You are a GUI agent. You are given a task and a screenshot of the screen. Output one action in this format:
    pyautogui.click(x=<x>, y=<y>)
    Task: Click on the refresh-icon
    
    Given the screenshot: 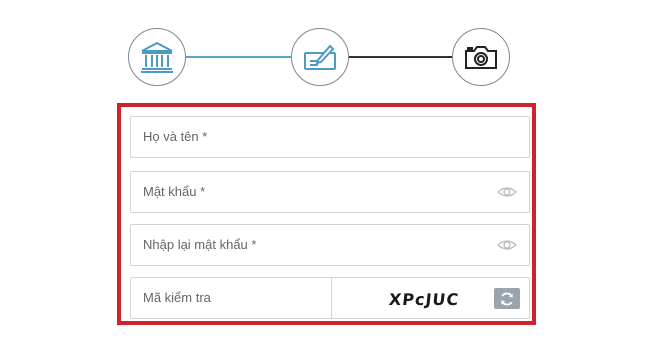 What is the action you would take?
    pyautogui.click(x=507, y=298)
    